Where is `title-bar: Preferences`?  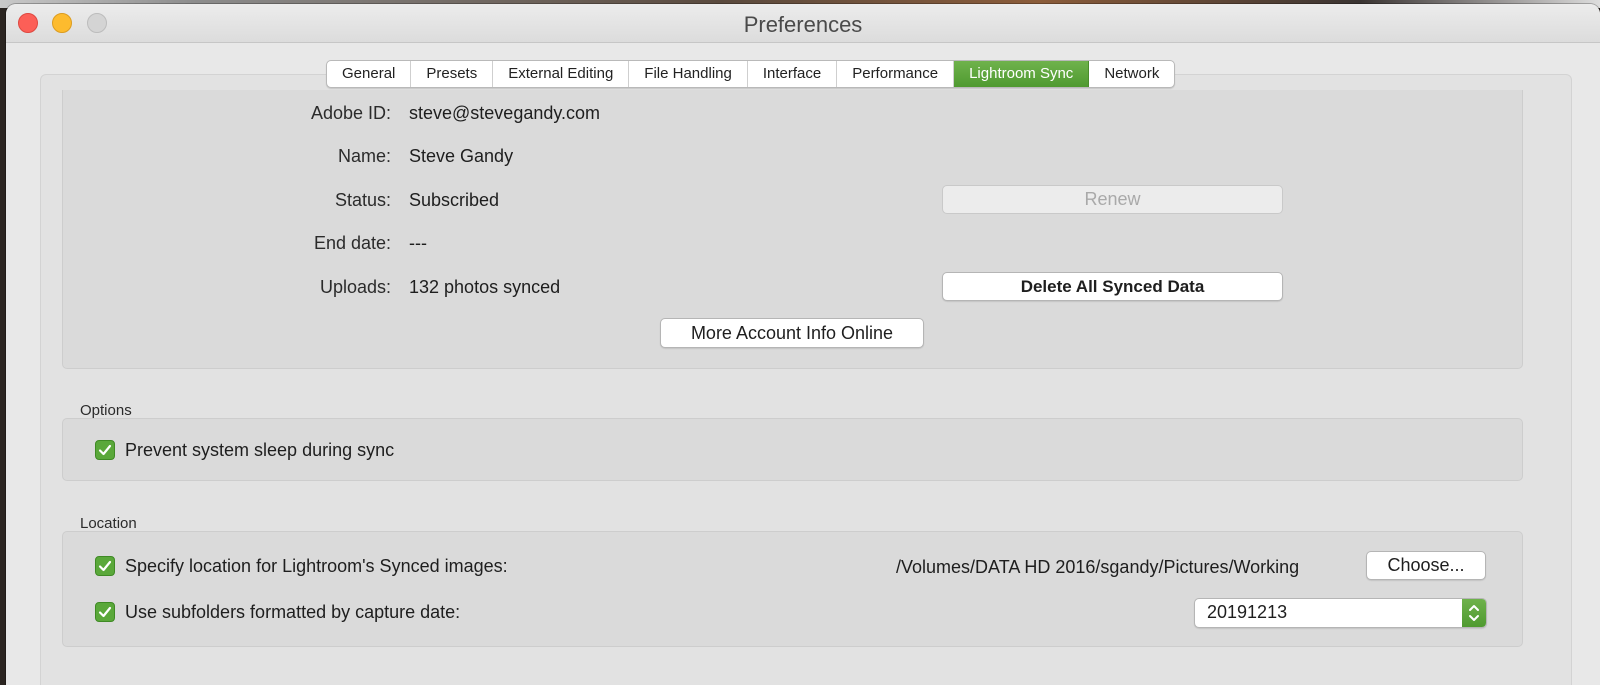 title-bar: Preferences is located at coordinates (803, 23).